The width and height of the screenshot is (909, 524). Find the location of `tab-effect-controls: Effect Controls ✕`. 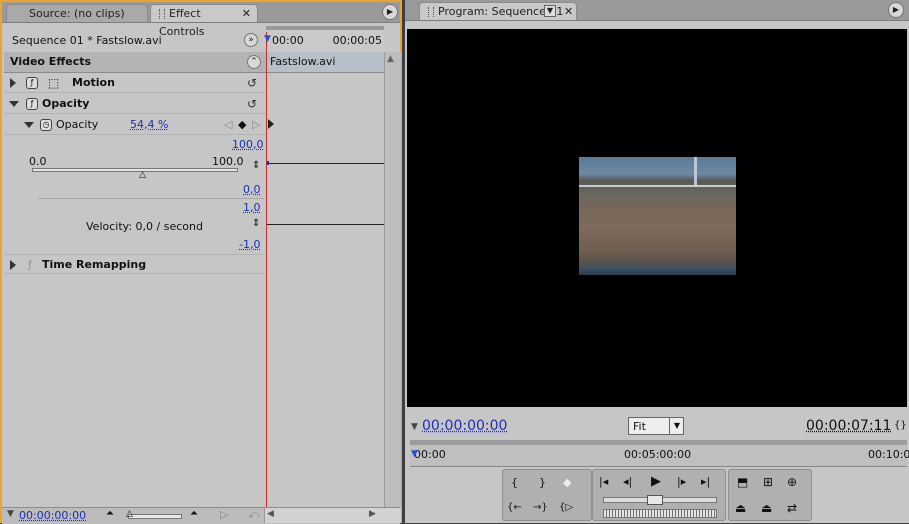

tab-effect-controls: Effect Controls ✕ is located at coordinates (204, 21).